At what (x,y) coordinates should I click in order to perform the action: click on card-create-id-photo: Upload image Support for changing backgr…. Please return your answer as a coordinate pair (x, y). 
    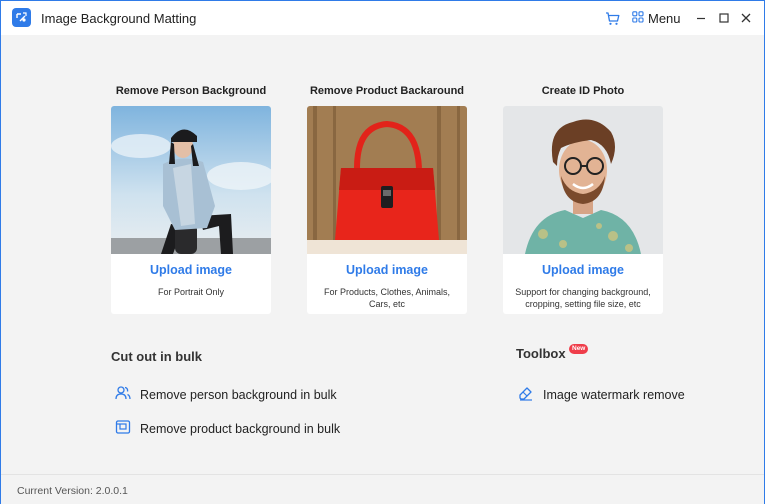
    Looking at the image, I should click on (583, 210).